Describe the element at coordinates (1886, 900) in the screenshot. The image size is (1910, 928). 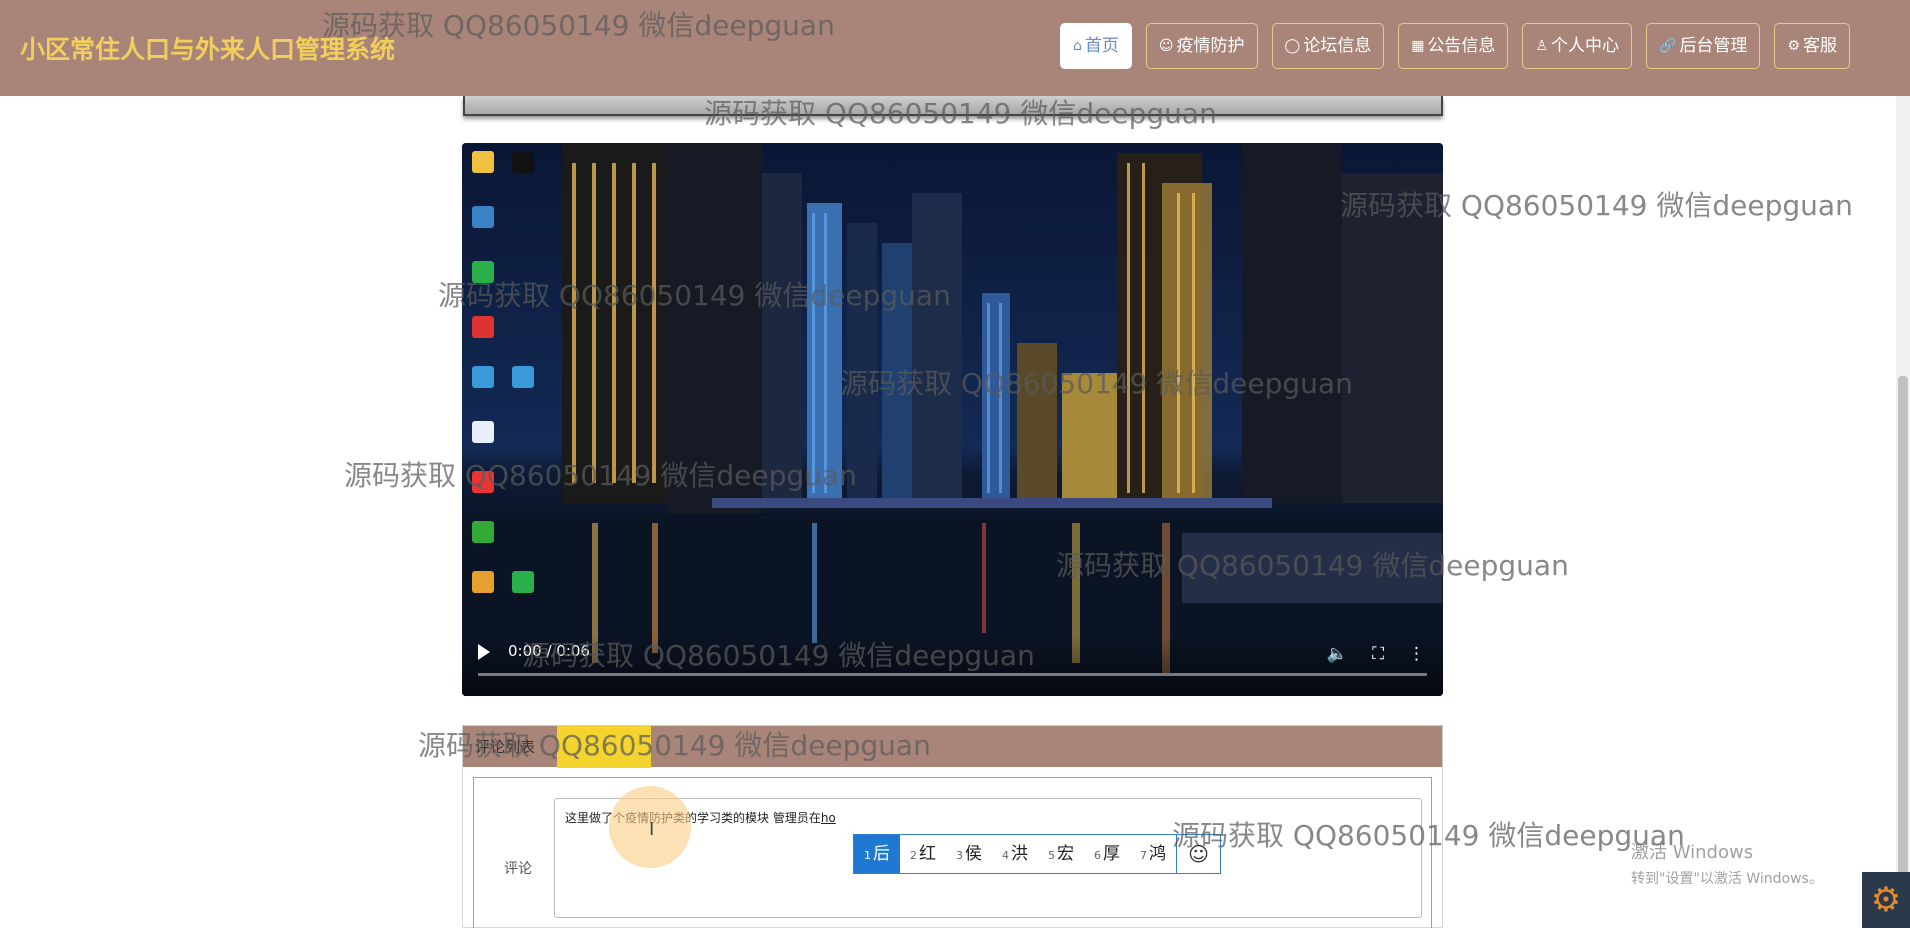
I see `gear-icon: ⚙` at that location.